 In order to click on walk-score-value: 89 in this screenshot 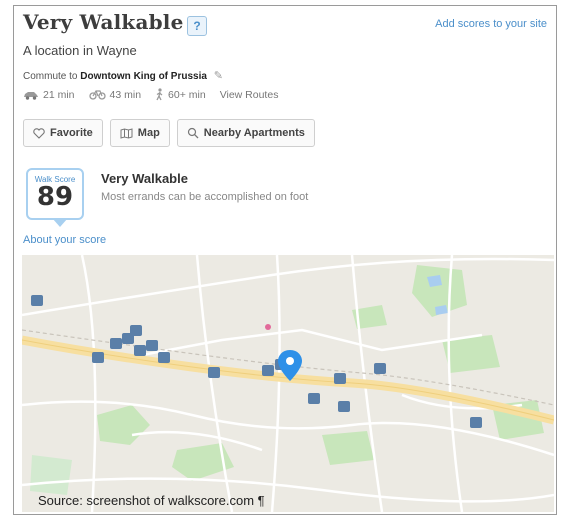, I will do `click(55, 197)`.